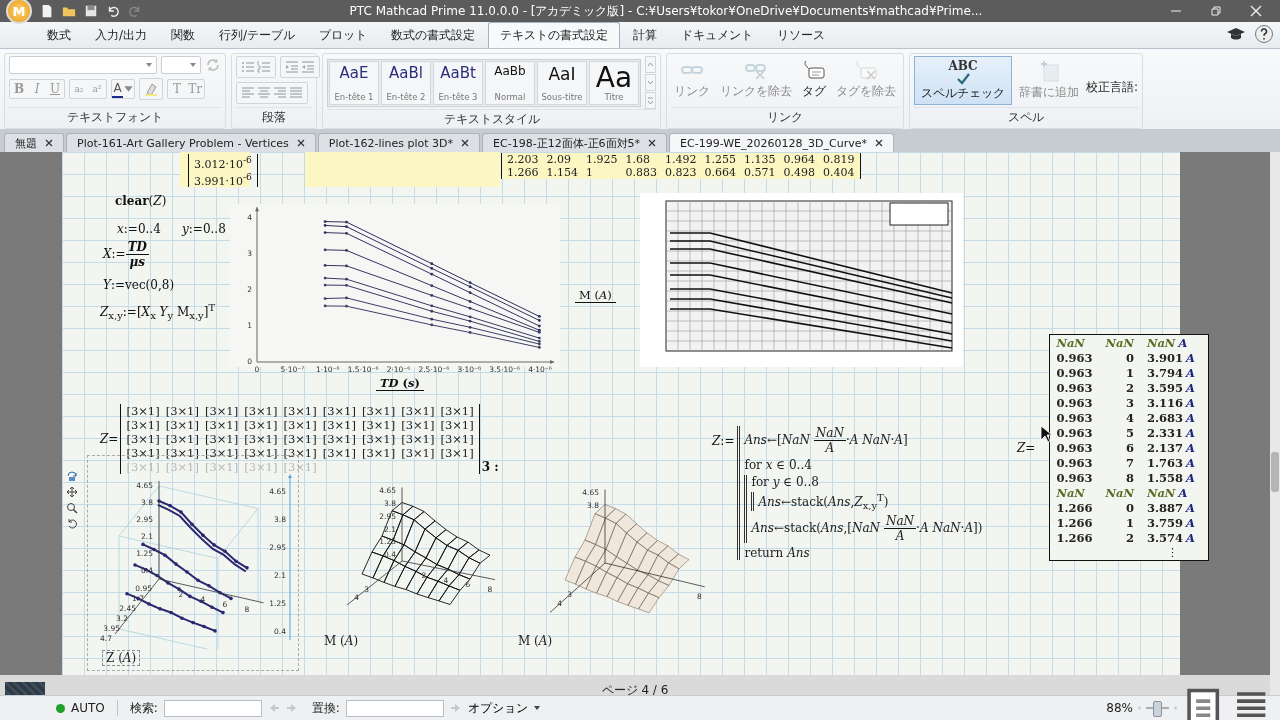 The width and height of the screenshot is (1280, 720). Describe the element at coordinates (1171, 523) in the screenshot. I see `matrix-cell-text: 3.759 A` at that location.